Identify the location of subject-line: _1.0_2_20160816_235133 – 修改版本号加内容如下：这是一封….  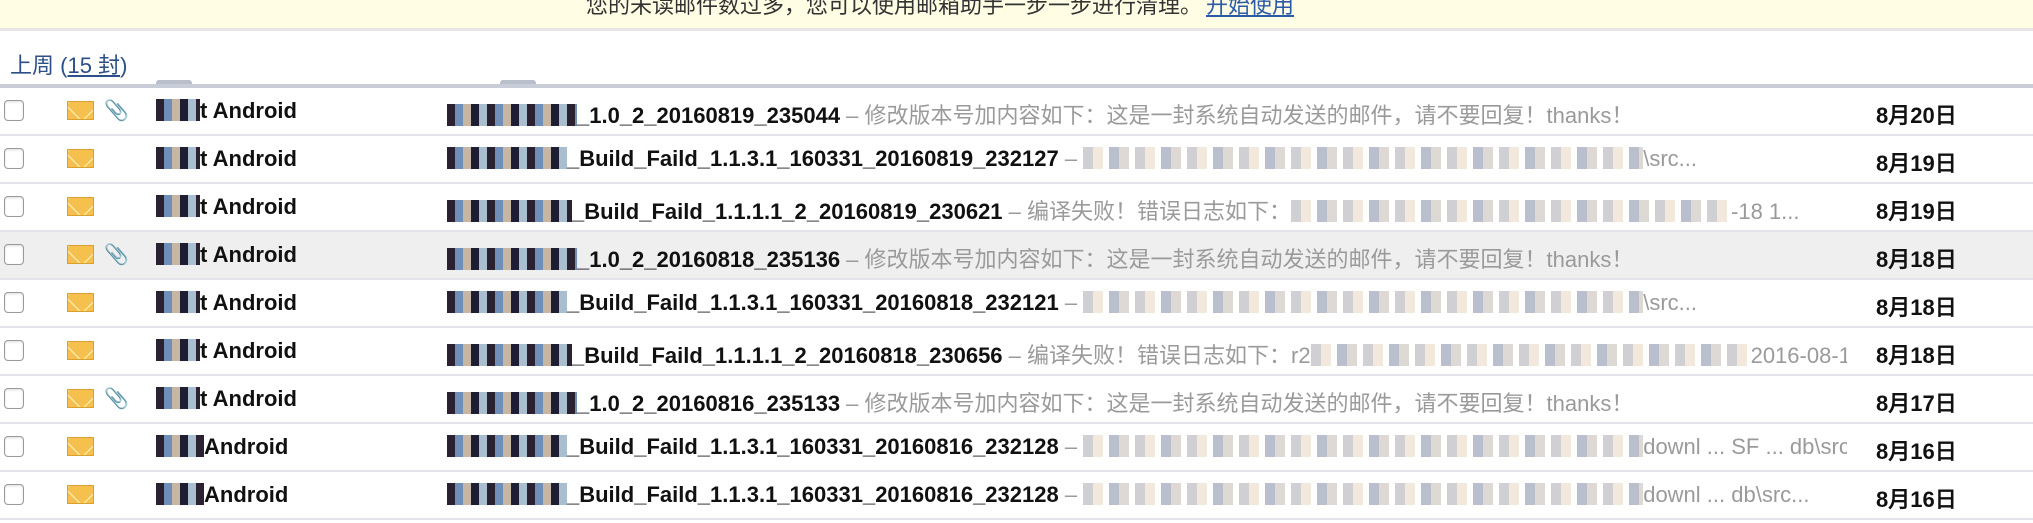
(1147, 402).